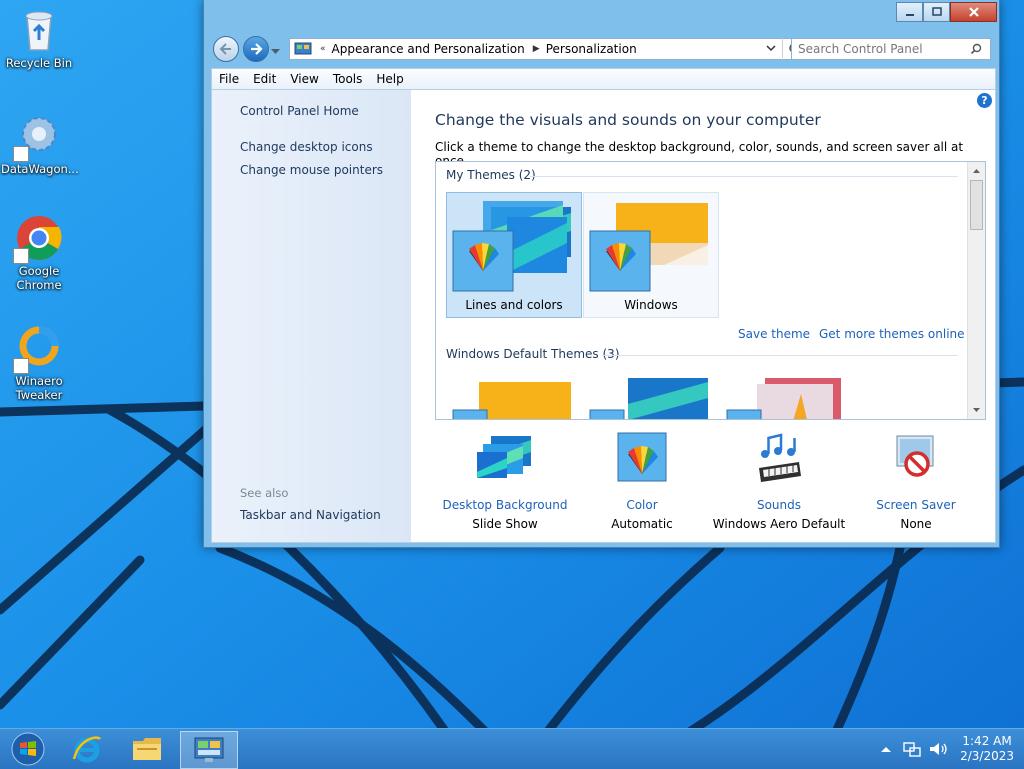  What do you see at coordinates (909, 12) in the screenshot?
I see `minimize-button` at bounding box center [909, 12].